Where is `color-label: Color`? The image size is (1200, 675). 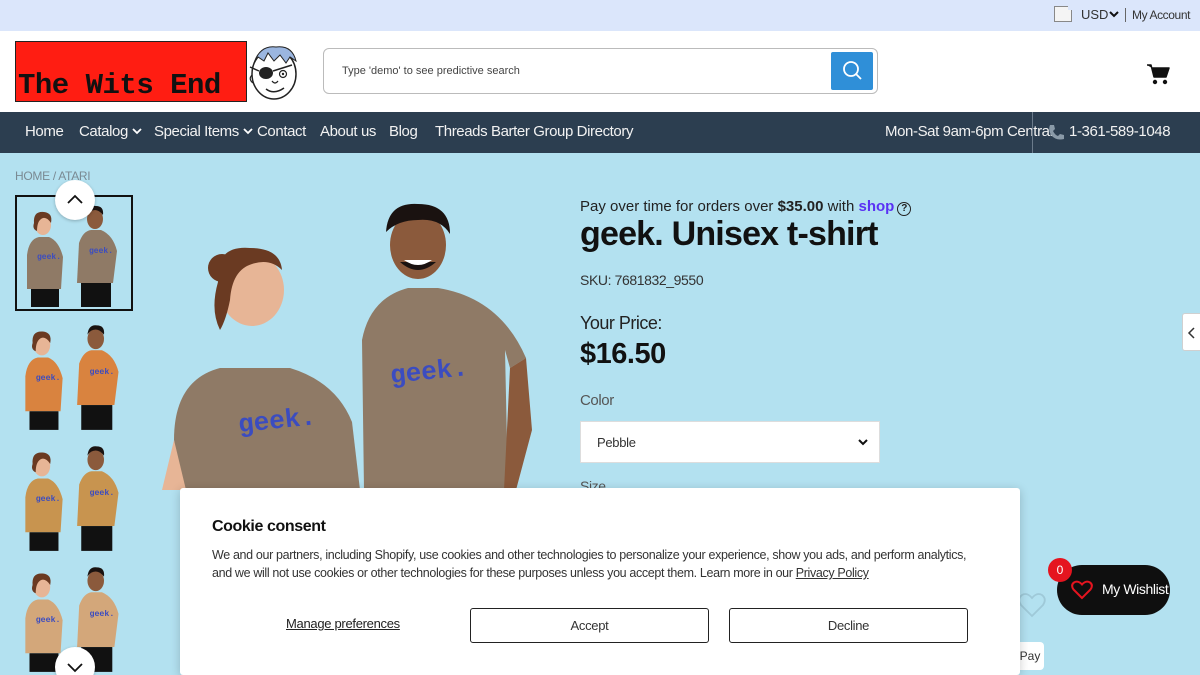
color-label: Color is located at coordinates (597, 400).